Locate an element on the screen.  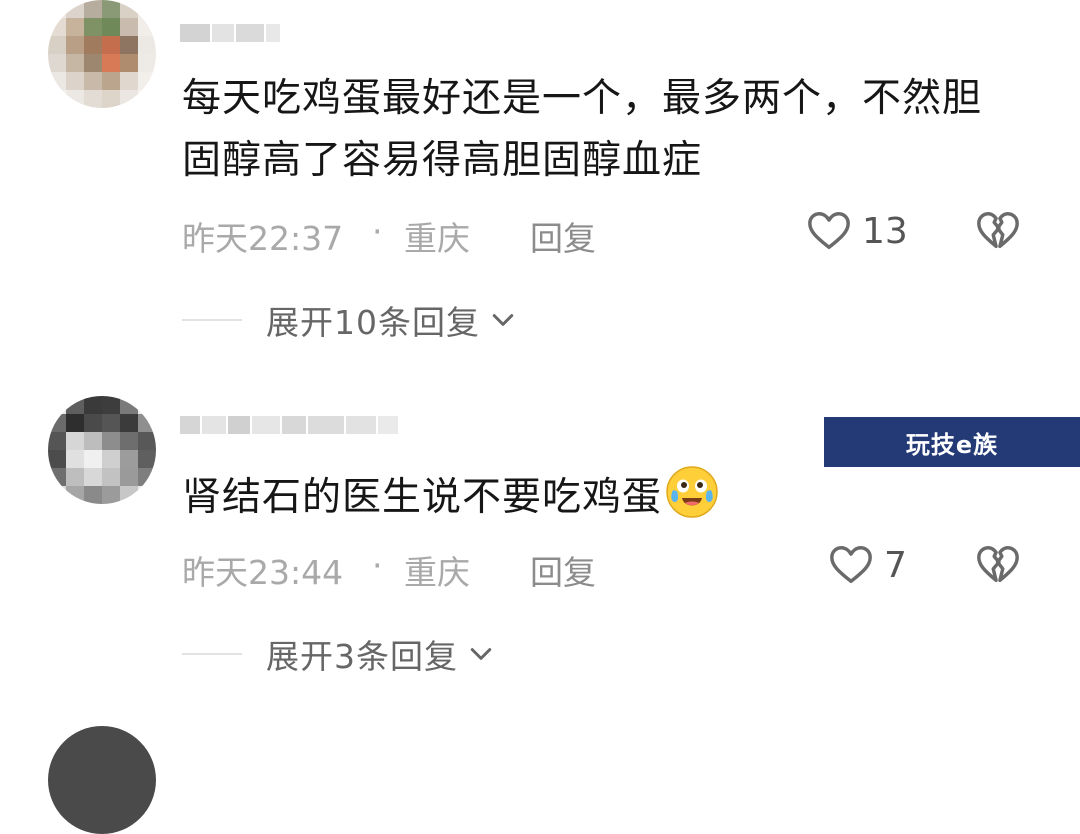
expand-replies-label: 展开3条回复 is located at coordinates (362, 656).